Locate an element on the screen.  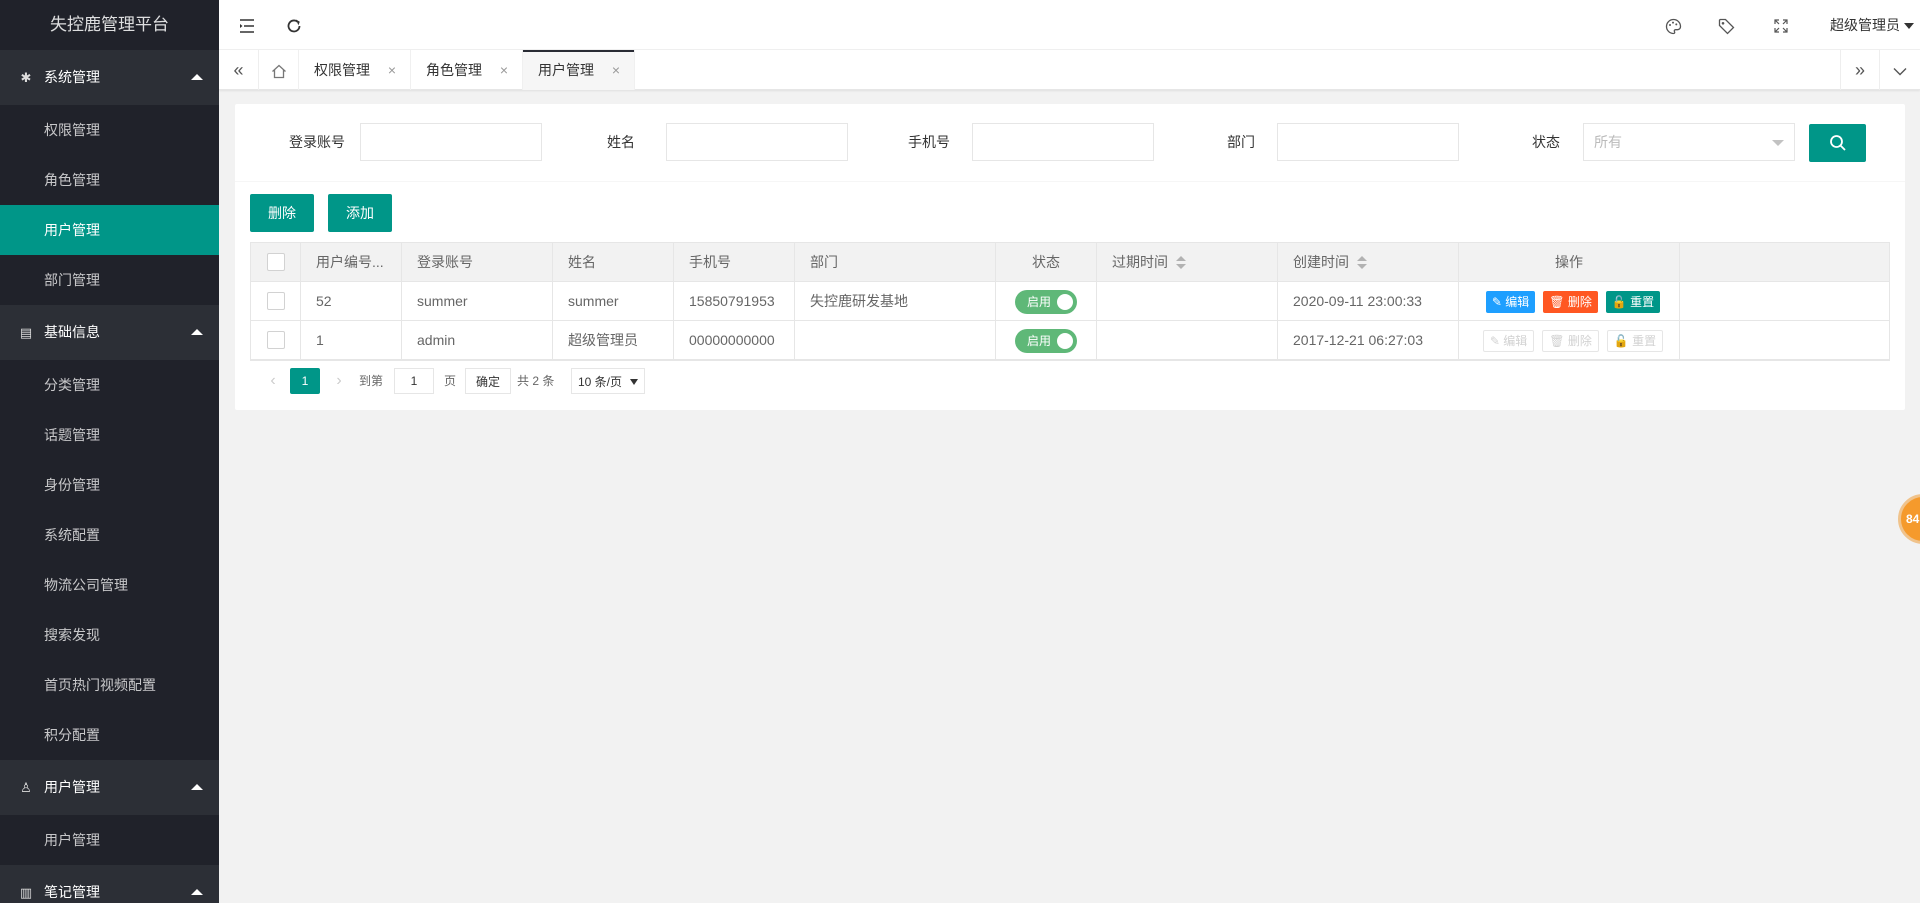
tab-label: 角色管理 is located at coordinates (454, 70).